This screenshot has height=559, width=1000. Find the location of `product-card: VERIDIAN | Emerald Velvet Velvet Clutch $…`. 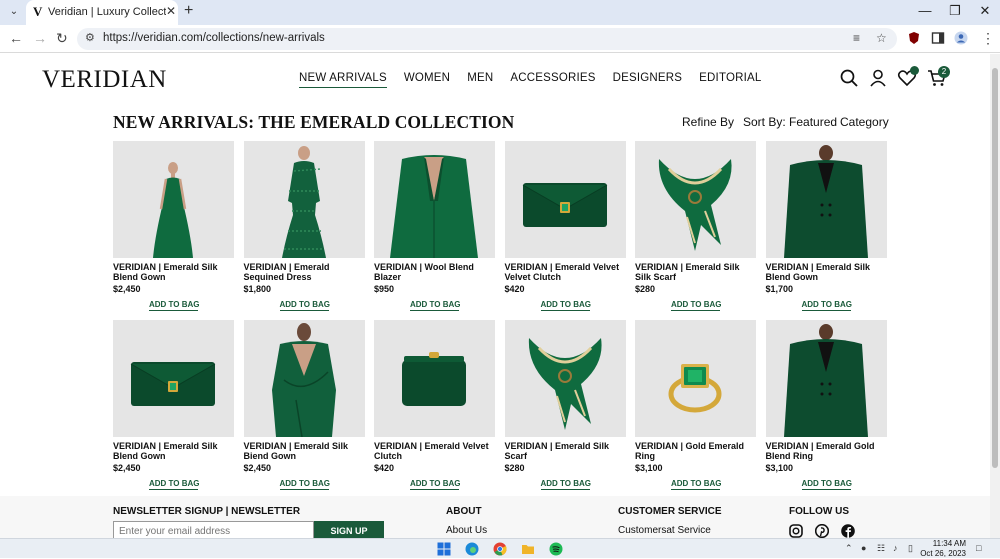

product-card: VERIDIAN | Emerald Velvet Velvet Clutch $… is located at coordinates (565, 226).